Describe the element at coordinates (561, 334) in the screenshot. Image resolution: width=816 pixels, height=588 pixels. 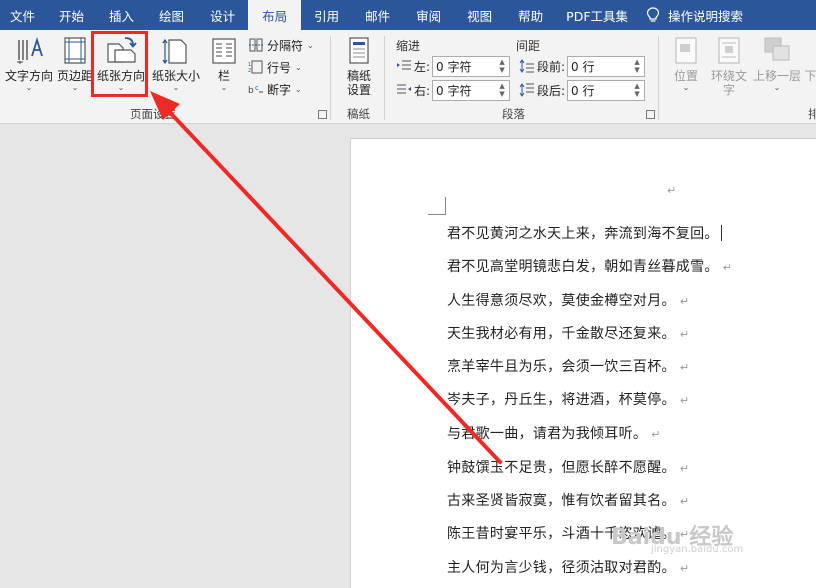
I see `text-line-content: 天生我材必有用，千金散尽还复来。` at that location.